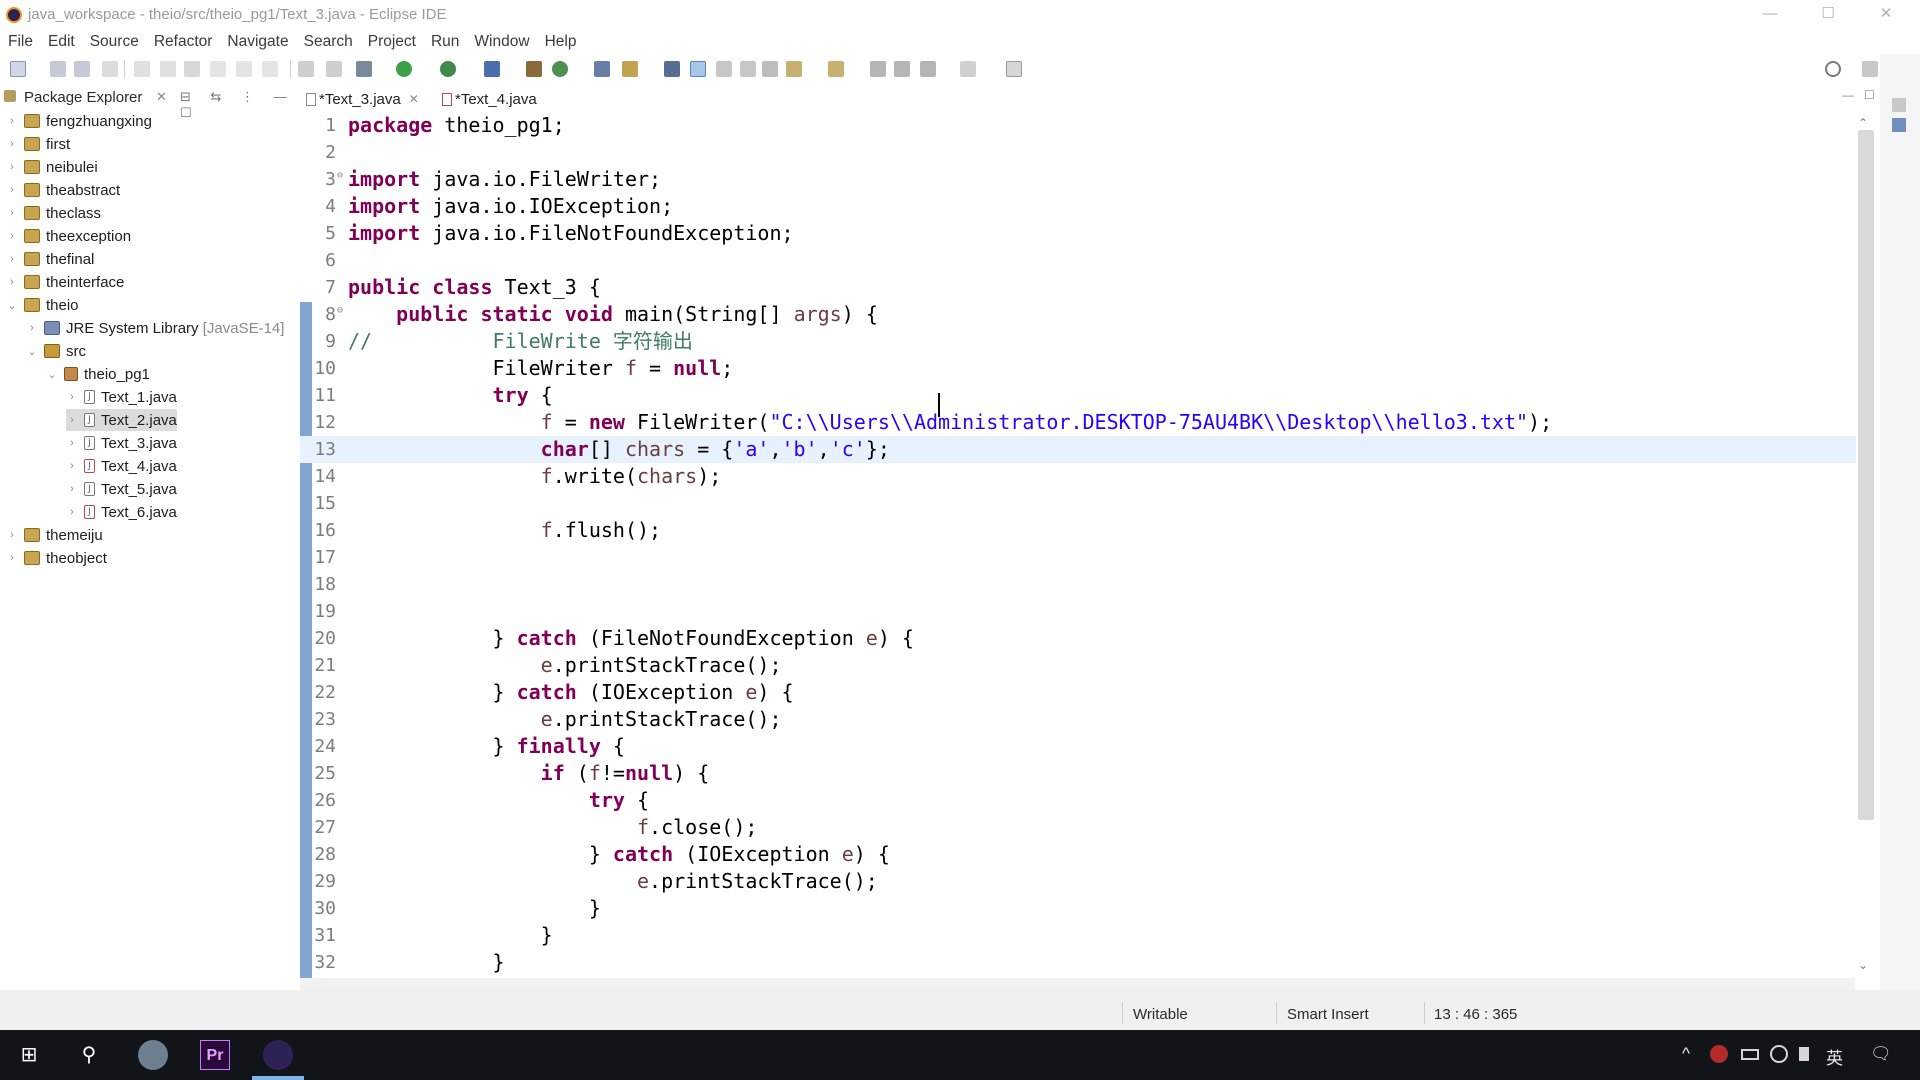 This screenshot has height=1080, width=1920. I want to click on scrollbar-thumb, so click(1866, 475).